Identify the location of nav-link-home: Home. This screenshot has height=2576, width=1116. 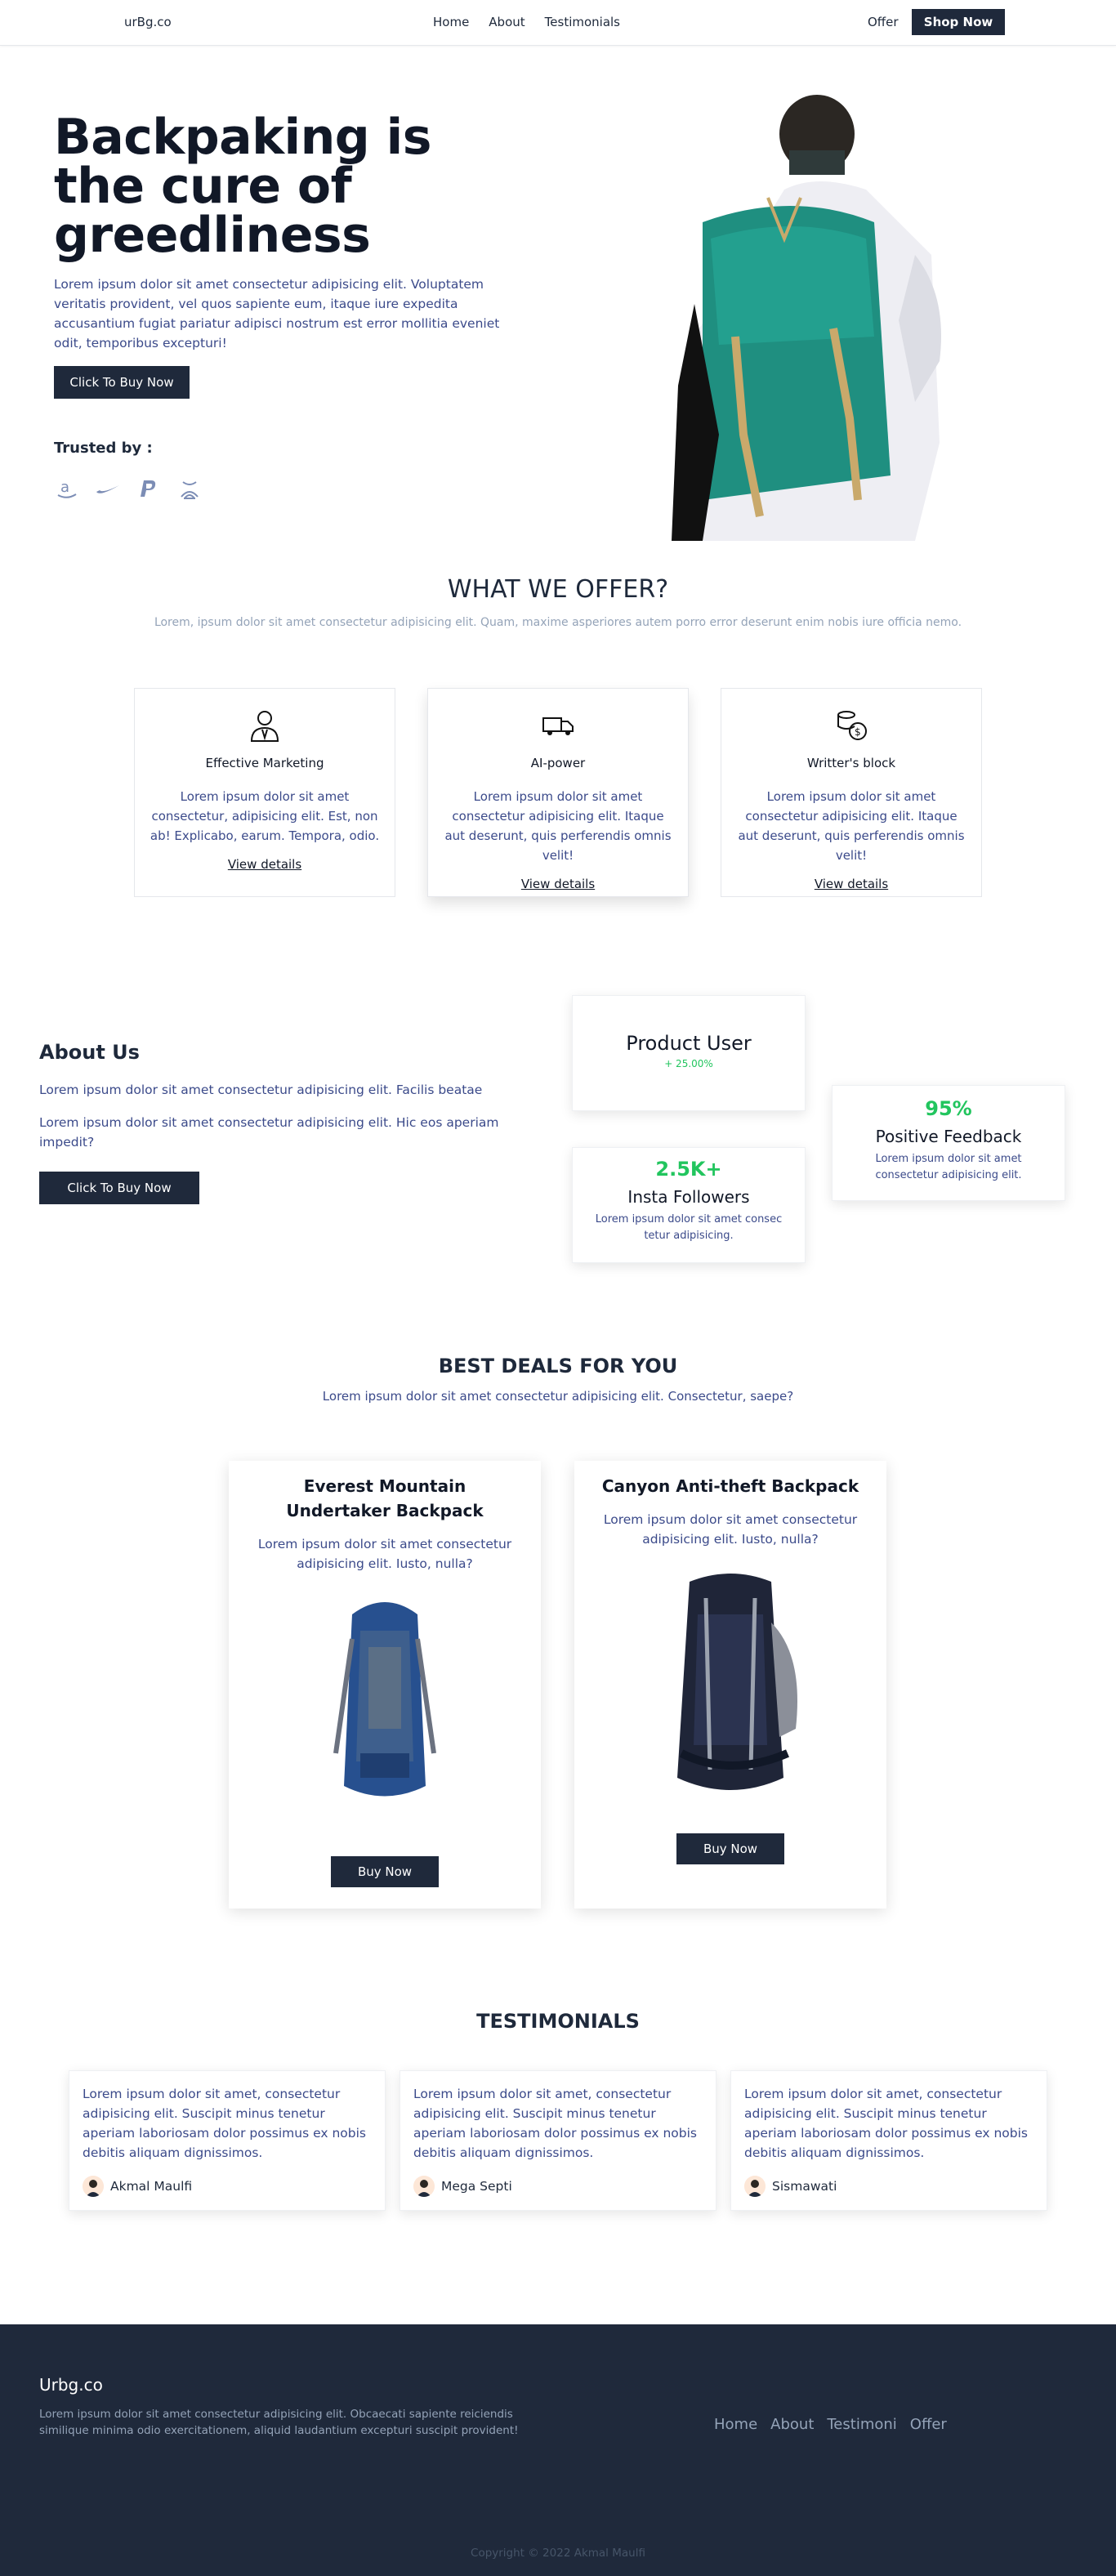
(451, 22).